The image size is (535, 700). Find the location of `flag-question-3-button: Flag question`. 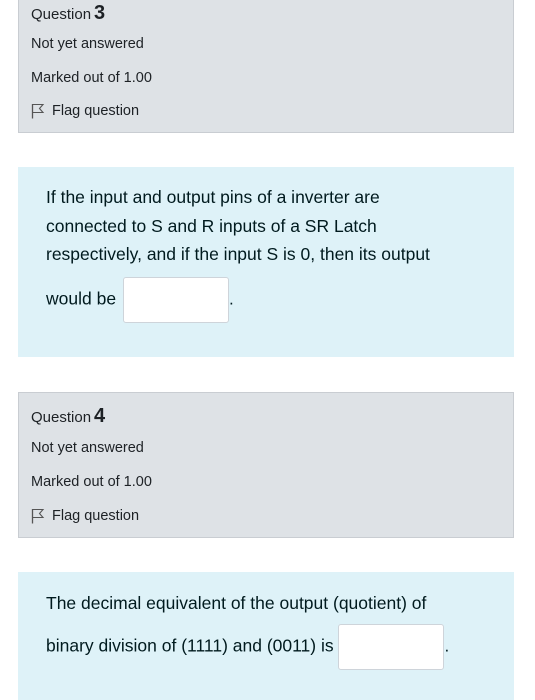

flag-question-3-button: Flag question is located at coordinates (85, 111).